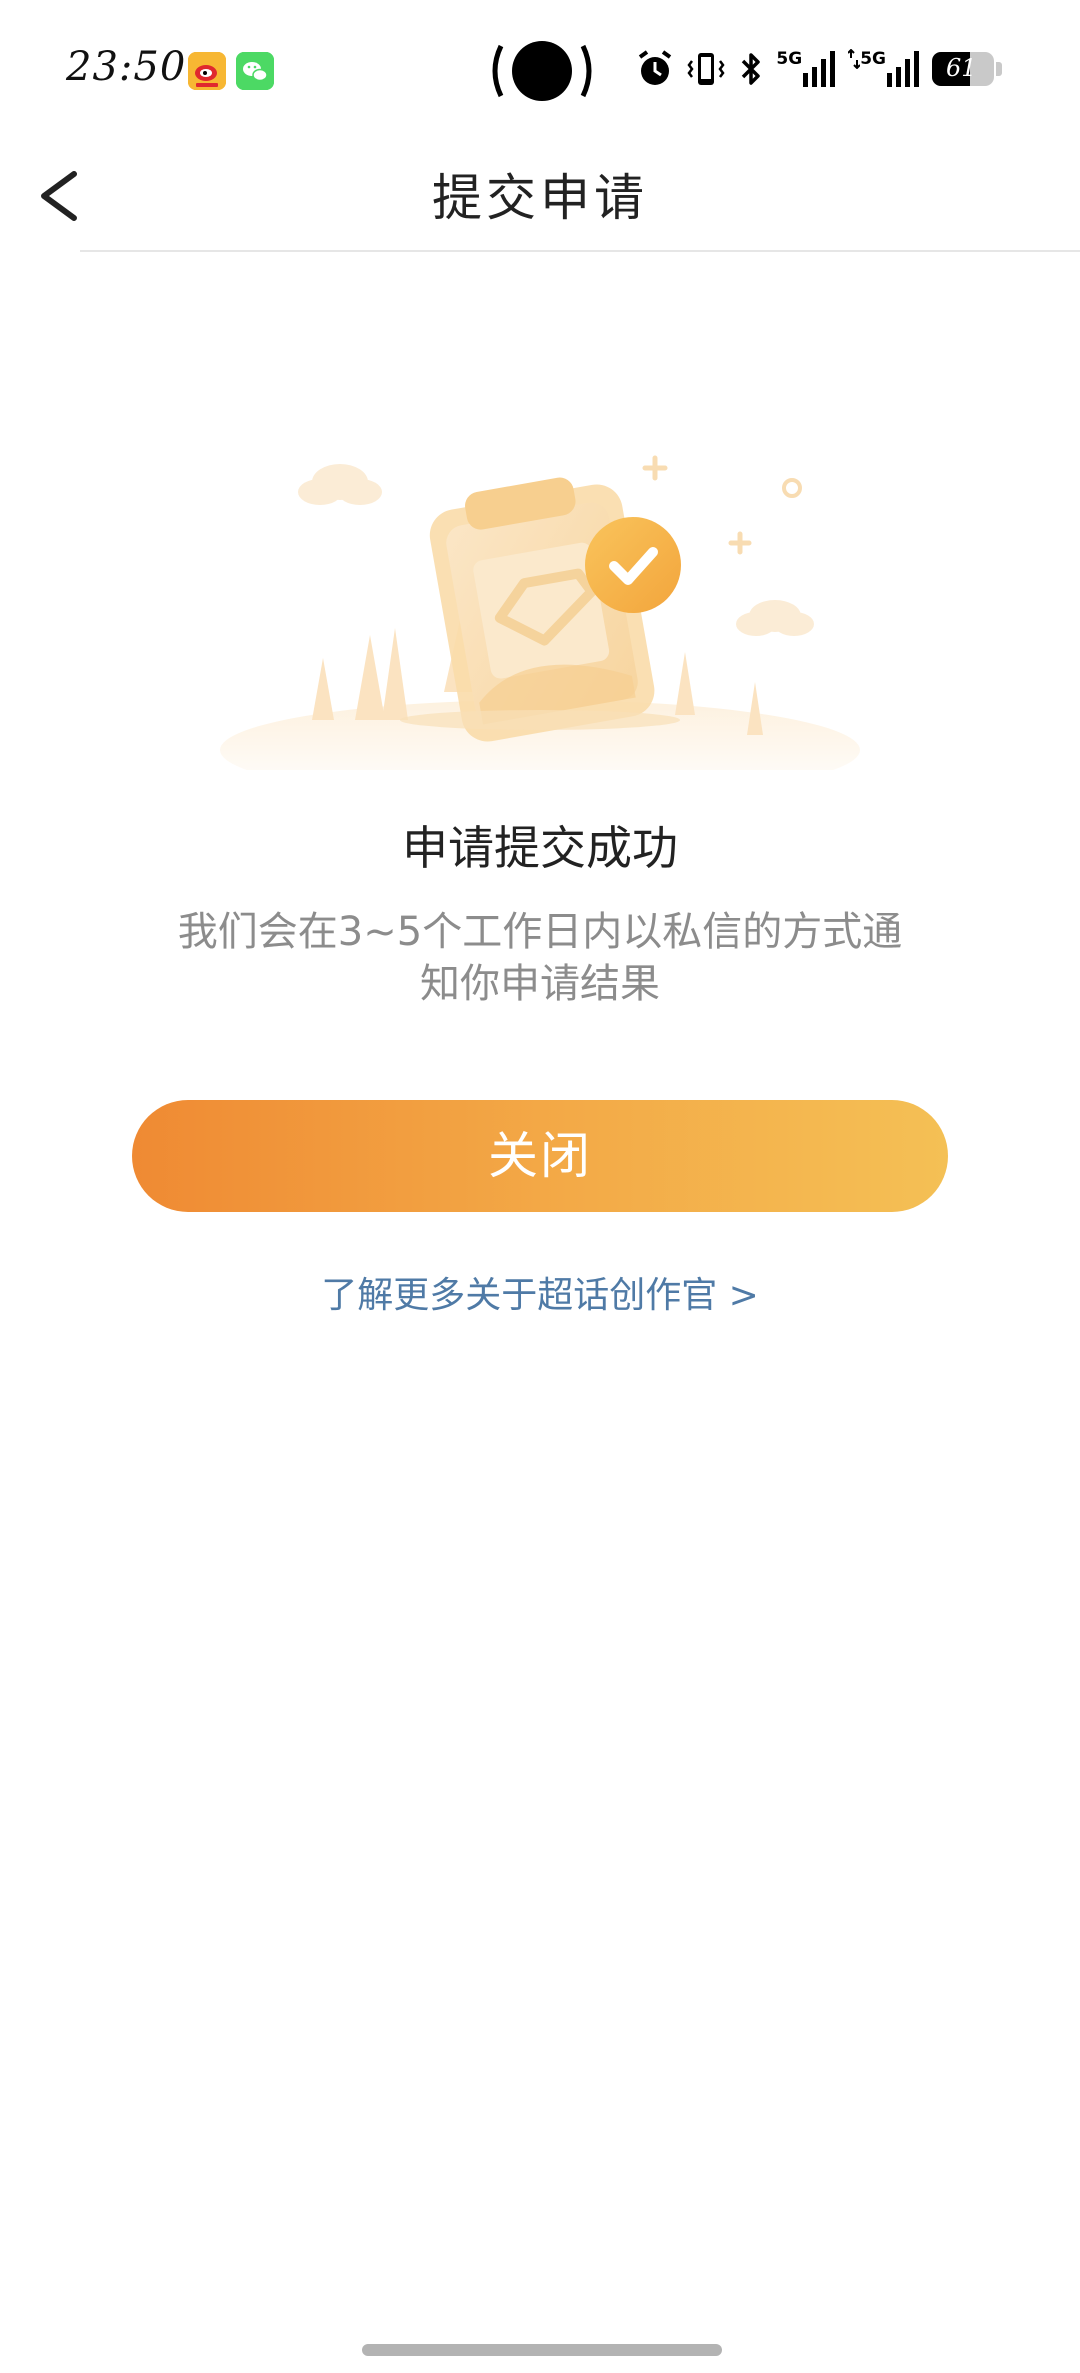 This screenshot has width=1080, height=2373. I want to click on success-title: 申请提交成功, so click(540, 848).